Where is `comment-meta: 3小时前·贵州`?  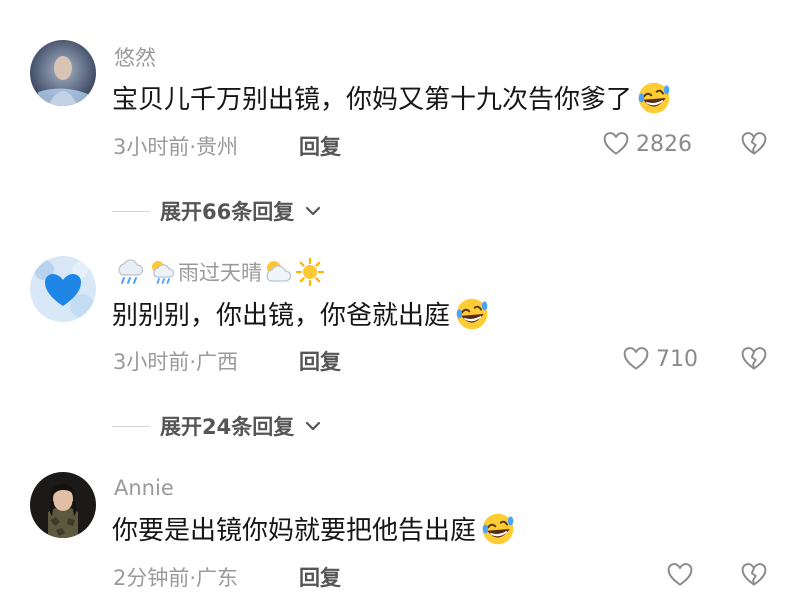
comment-meta: 3小时前·贵州 is located at coordinates (176, 147).